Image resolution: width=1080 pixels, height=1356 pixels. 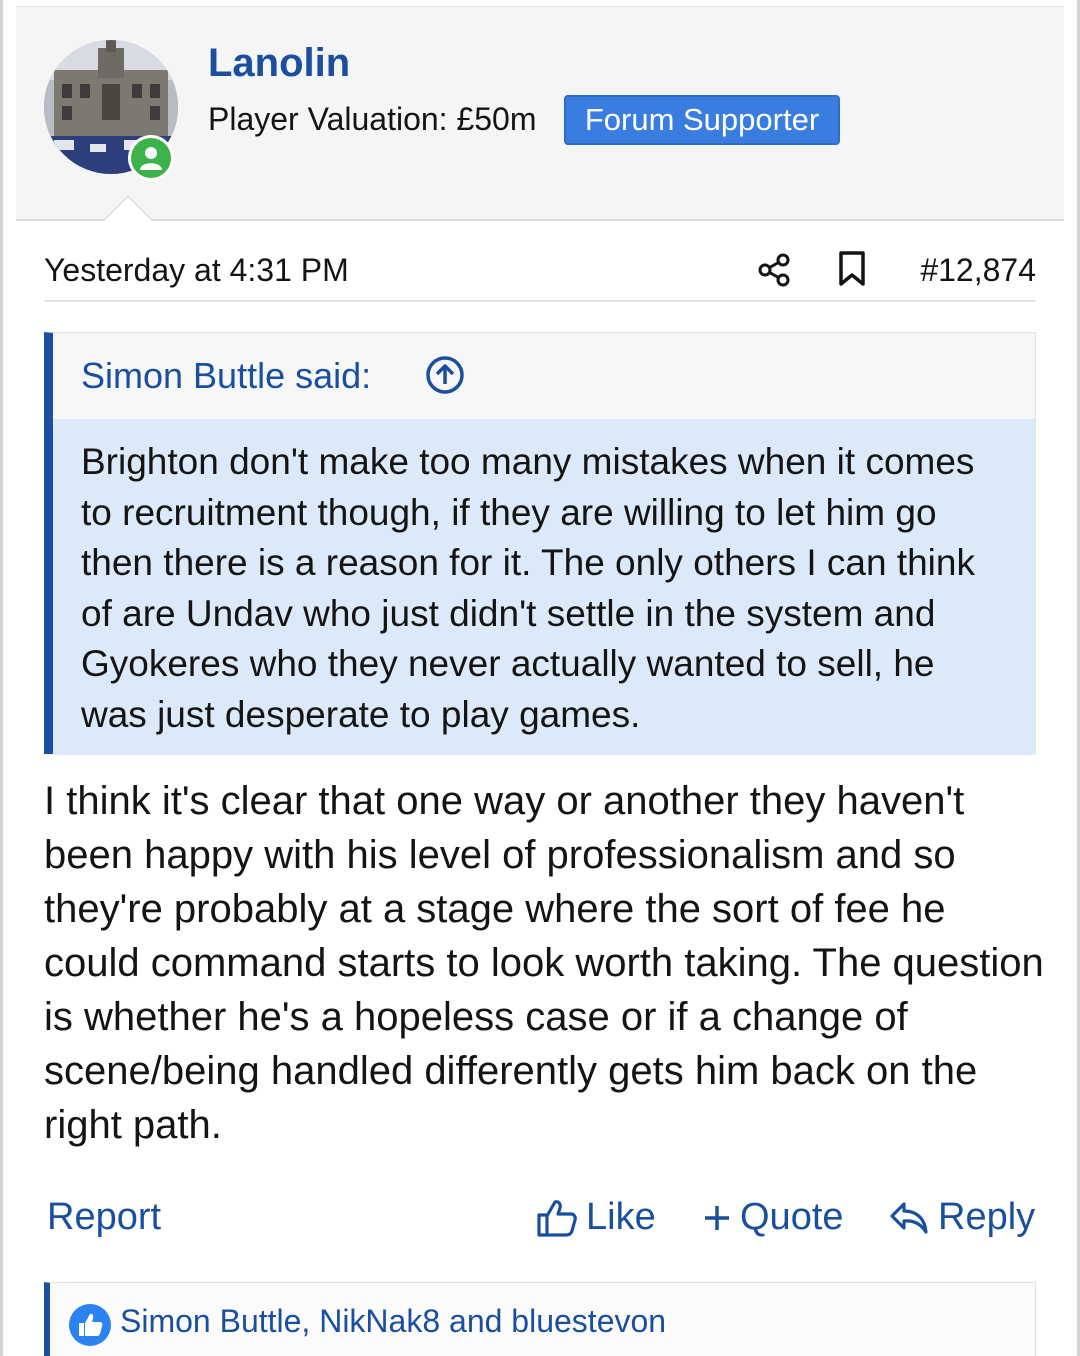 I want to click on quote-label: Quote, so click(x=792, y=1217).